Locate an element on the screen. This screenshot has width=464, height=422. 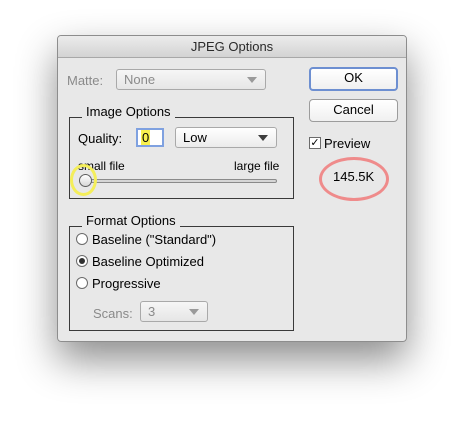
scans-select: 3 is located at coordinates (174, 311).